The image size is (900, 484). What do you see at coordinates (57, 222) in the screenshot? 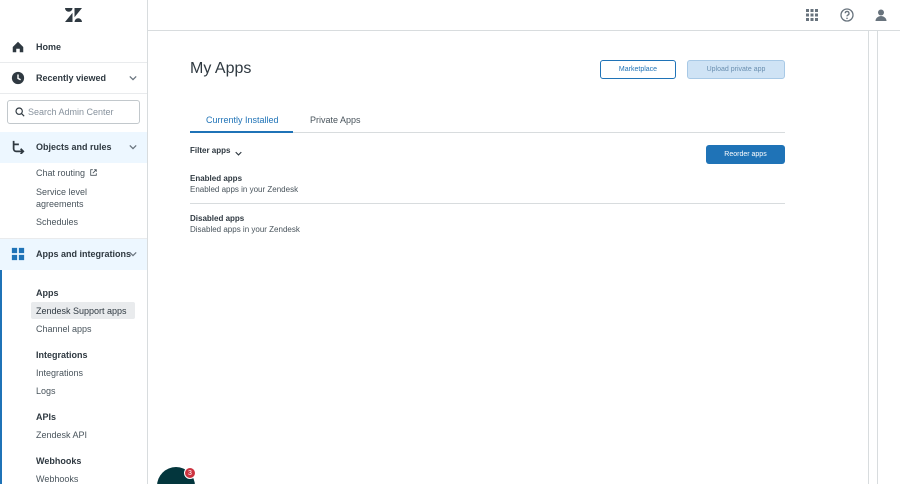
I see `sidebar-item-schedules: Schedules` at bounding box center [57, 222].